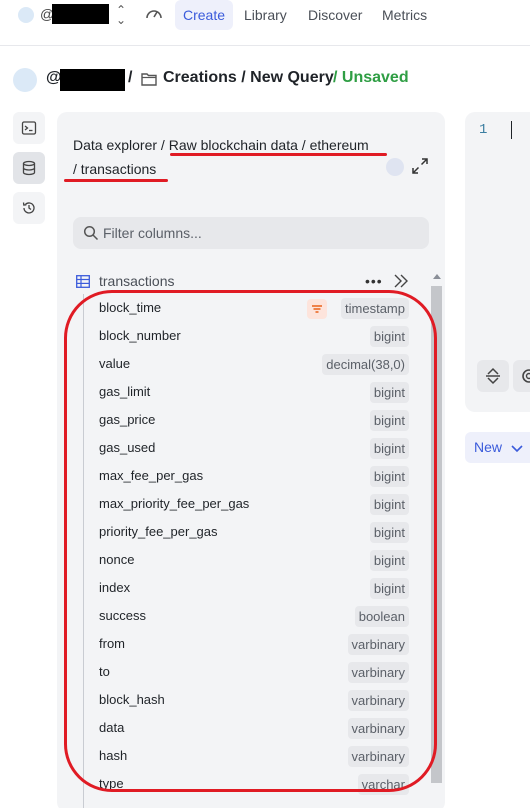 Image resolution: width=530 pixels, height=808 pixels. I want to click on settings-button, so click(521, 376).